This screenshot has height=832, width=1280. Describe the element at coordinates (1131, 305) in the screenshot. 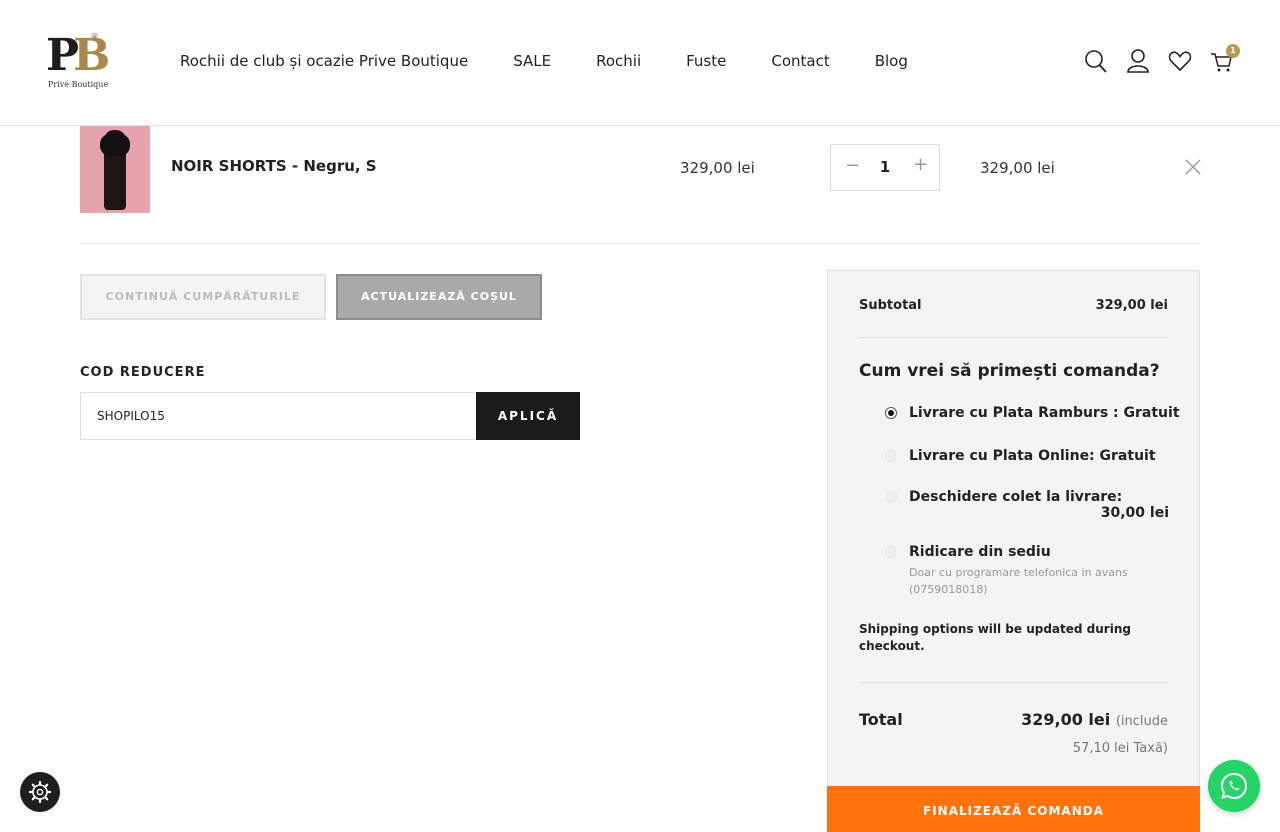

I see `subtotal-value: 329,00 lei` at that location.